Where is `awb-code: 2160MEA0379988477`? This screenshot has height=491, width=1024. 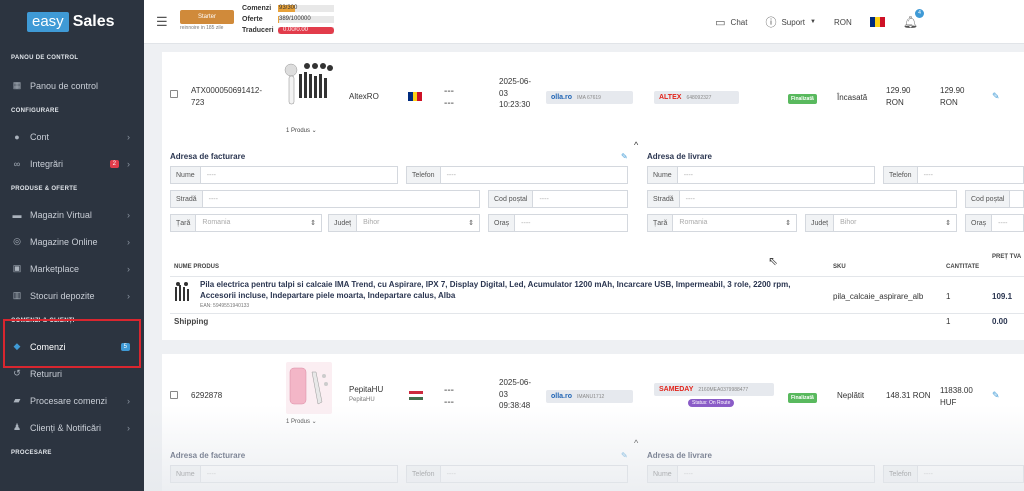
awb-code: 2160MEA0379988477 is located at coordinates (723, 389).